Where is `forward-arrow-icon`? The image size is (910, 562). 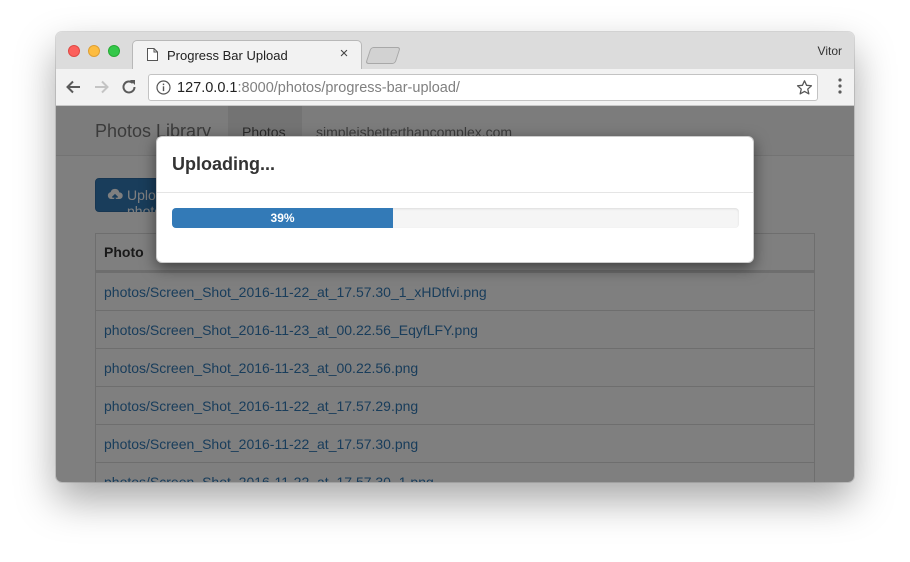 forward-arrow-icon is located at coordinates (101, 87).